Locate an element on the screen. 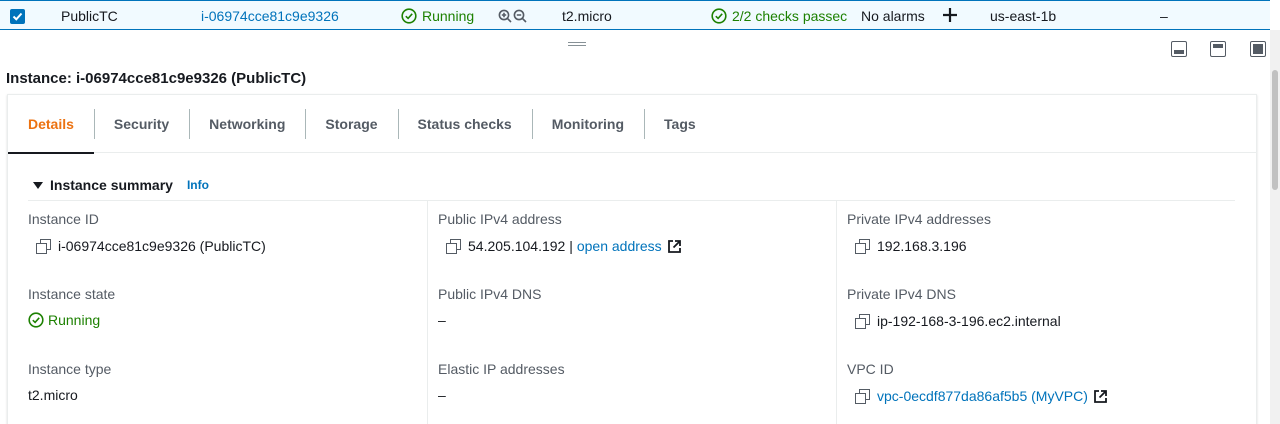 The width and height of the screenshot is (1280, 424). row-instance-type: t2.micro is located at coordinates (587, 16).